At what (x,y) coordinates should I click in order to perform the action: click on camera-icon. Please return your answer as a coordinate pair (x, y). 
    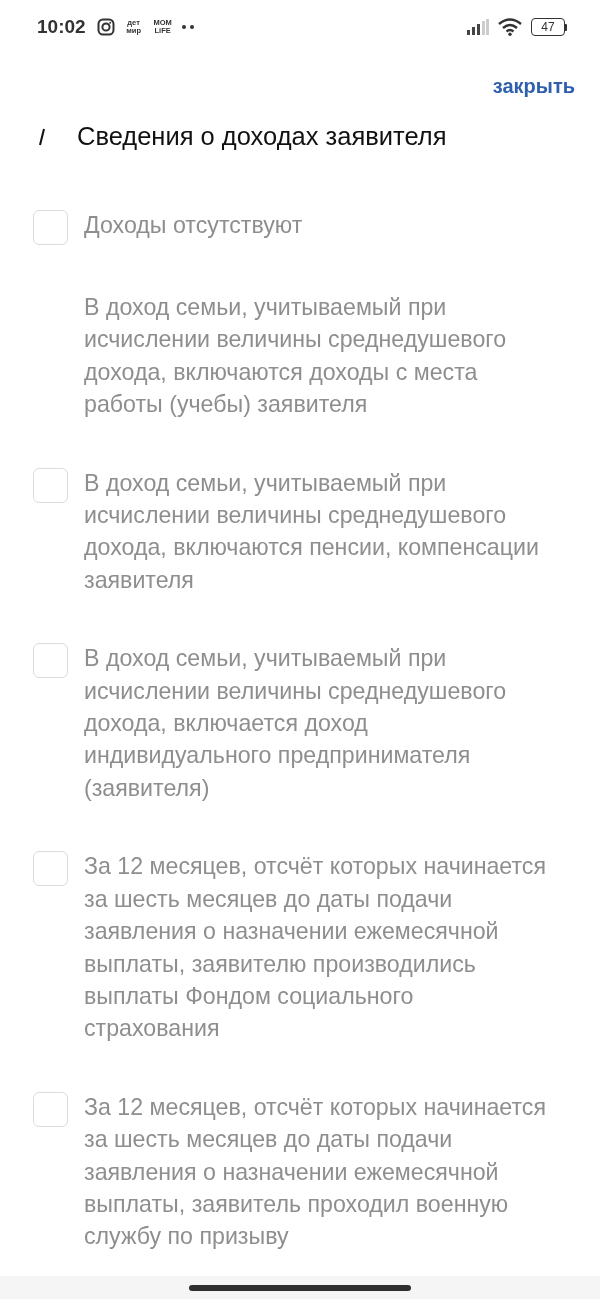
    Looking at the image, I should click on (105, 27).